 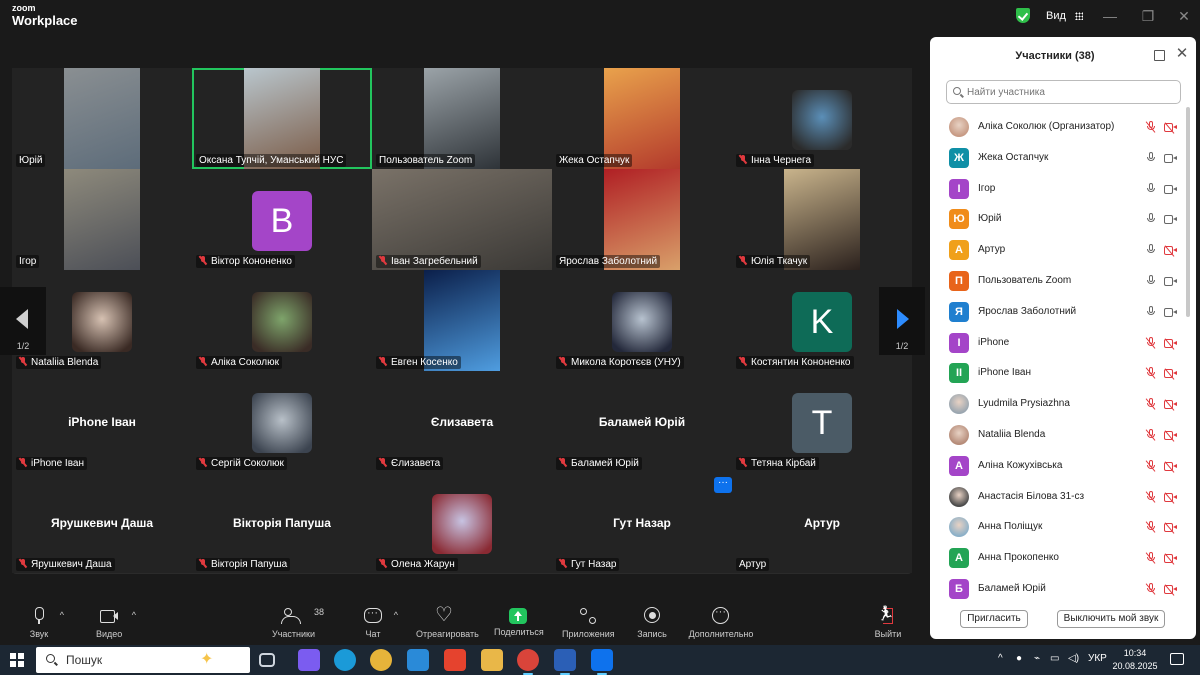 I want to click on apps-button: Приложения, so click(x=588, y=625).